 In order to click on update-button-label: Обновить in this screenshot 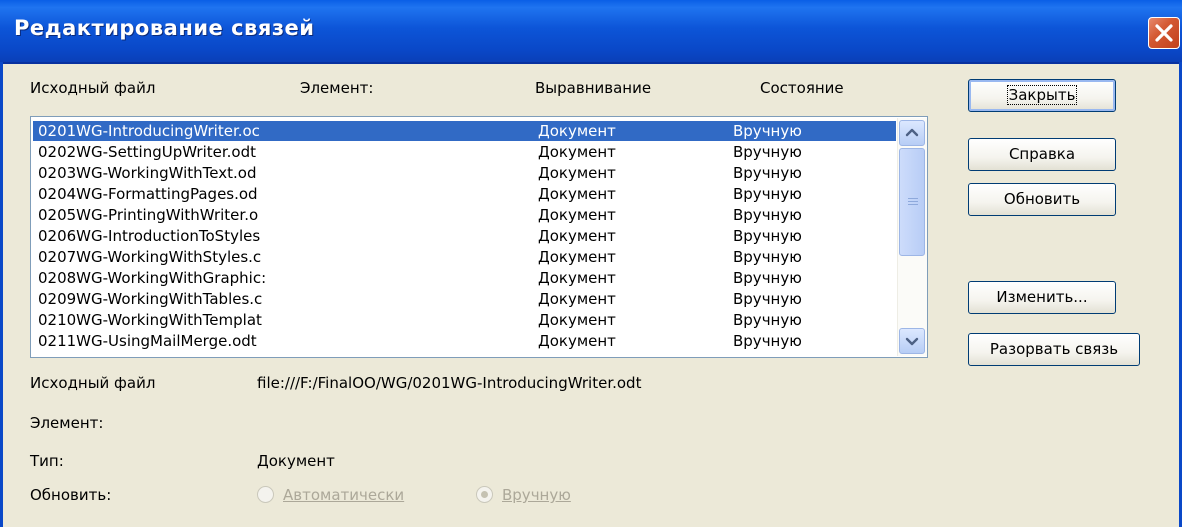, I will do `click(1042, 199)`.